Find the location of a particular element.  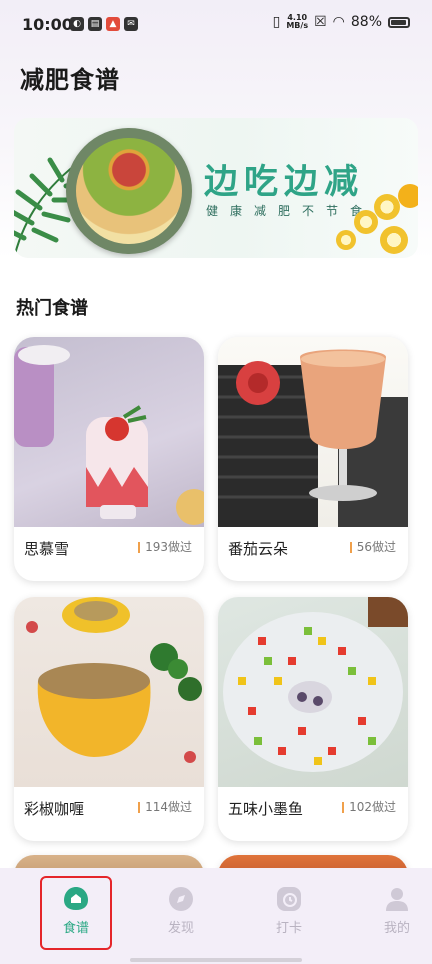

notification-icon: ◐ is located at coordinates (77, 24).